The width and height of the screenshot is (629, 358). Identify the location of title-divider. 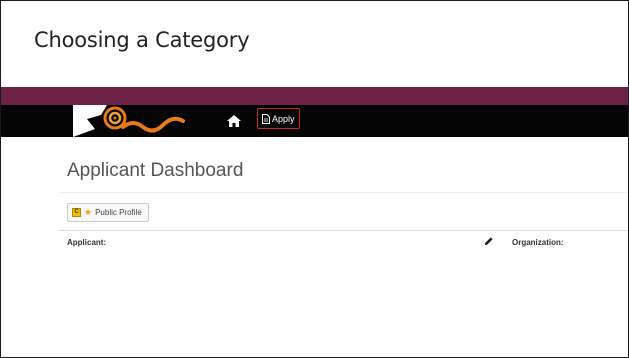
(343, 192).